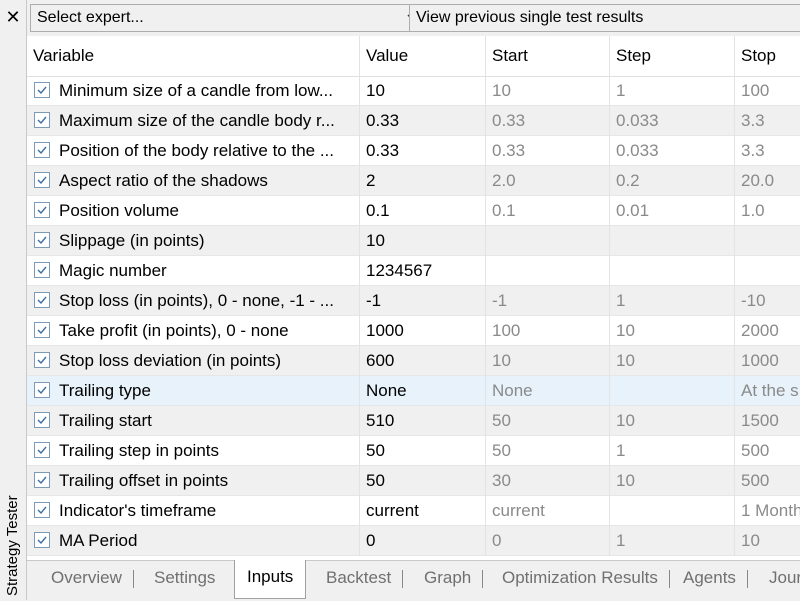 The image size is (800, 601). What do you see at coordinates (548, 181) in the screenshot?
I see `start-cell: 2.0` at bounding box center [548, 181].